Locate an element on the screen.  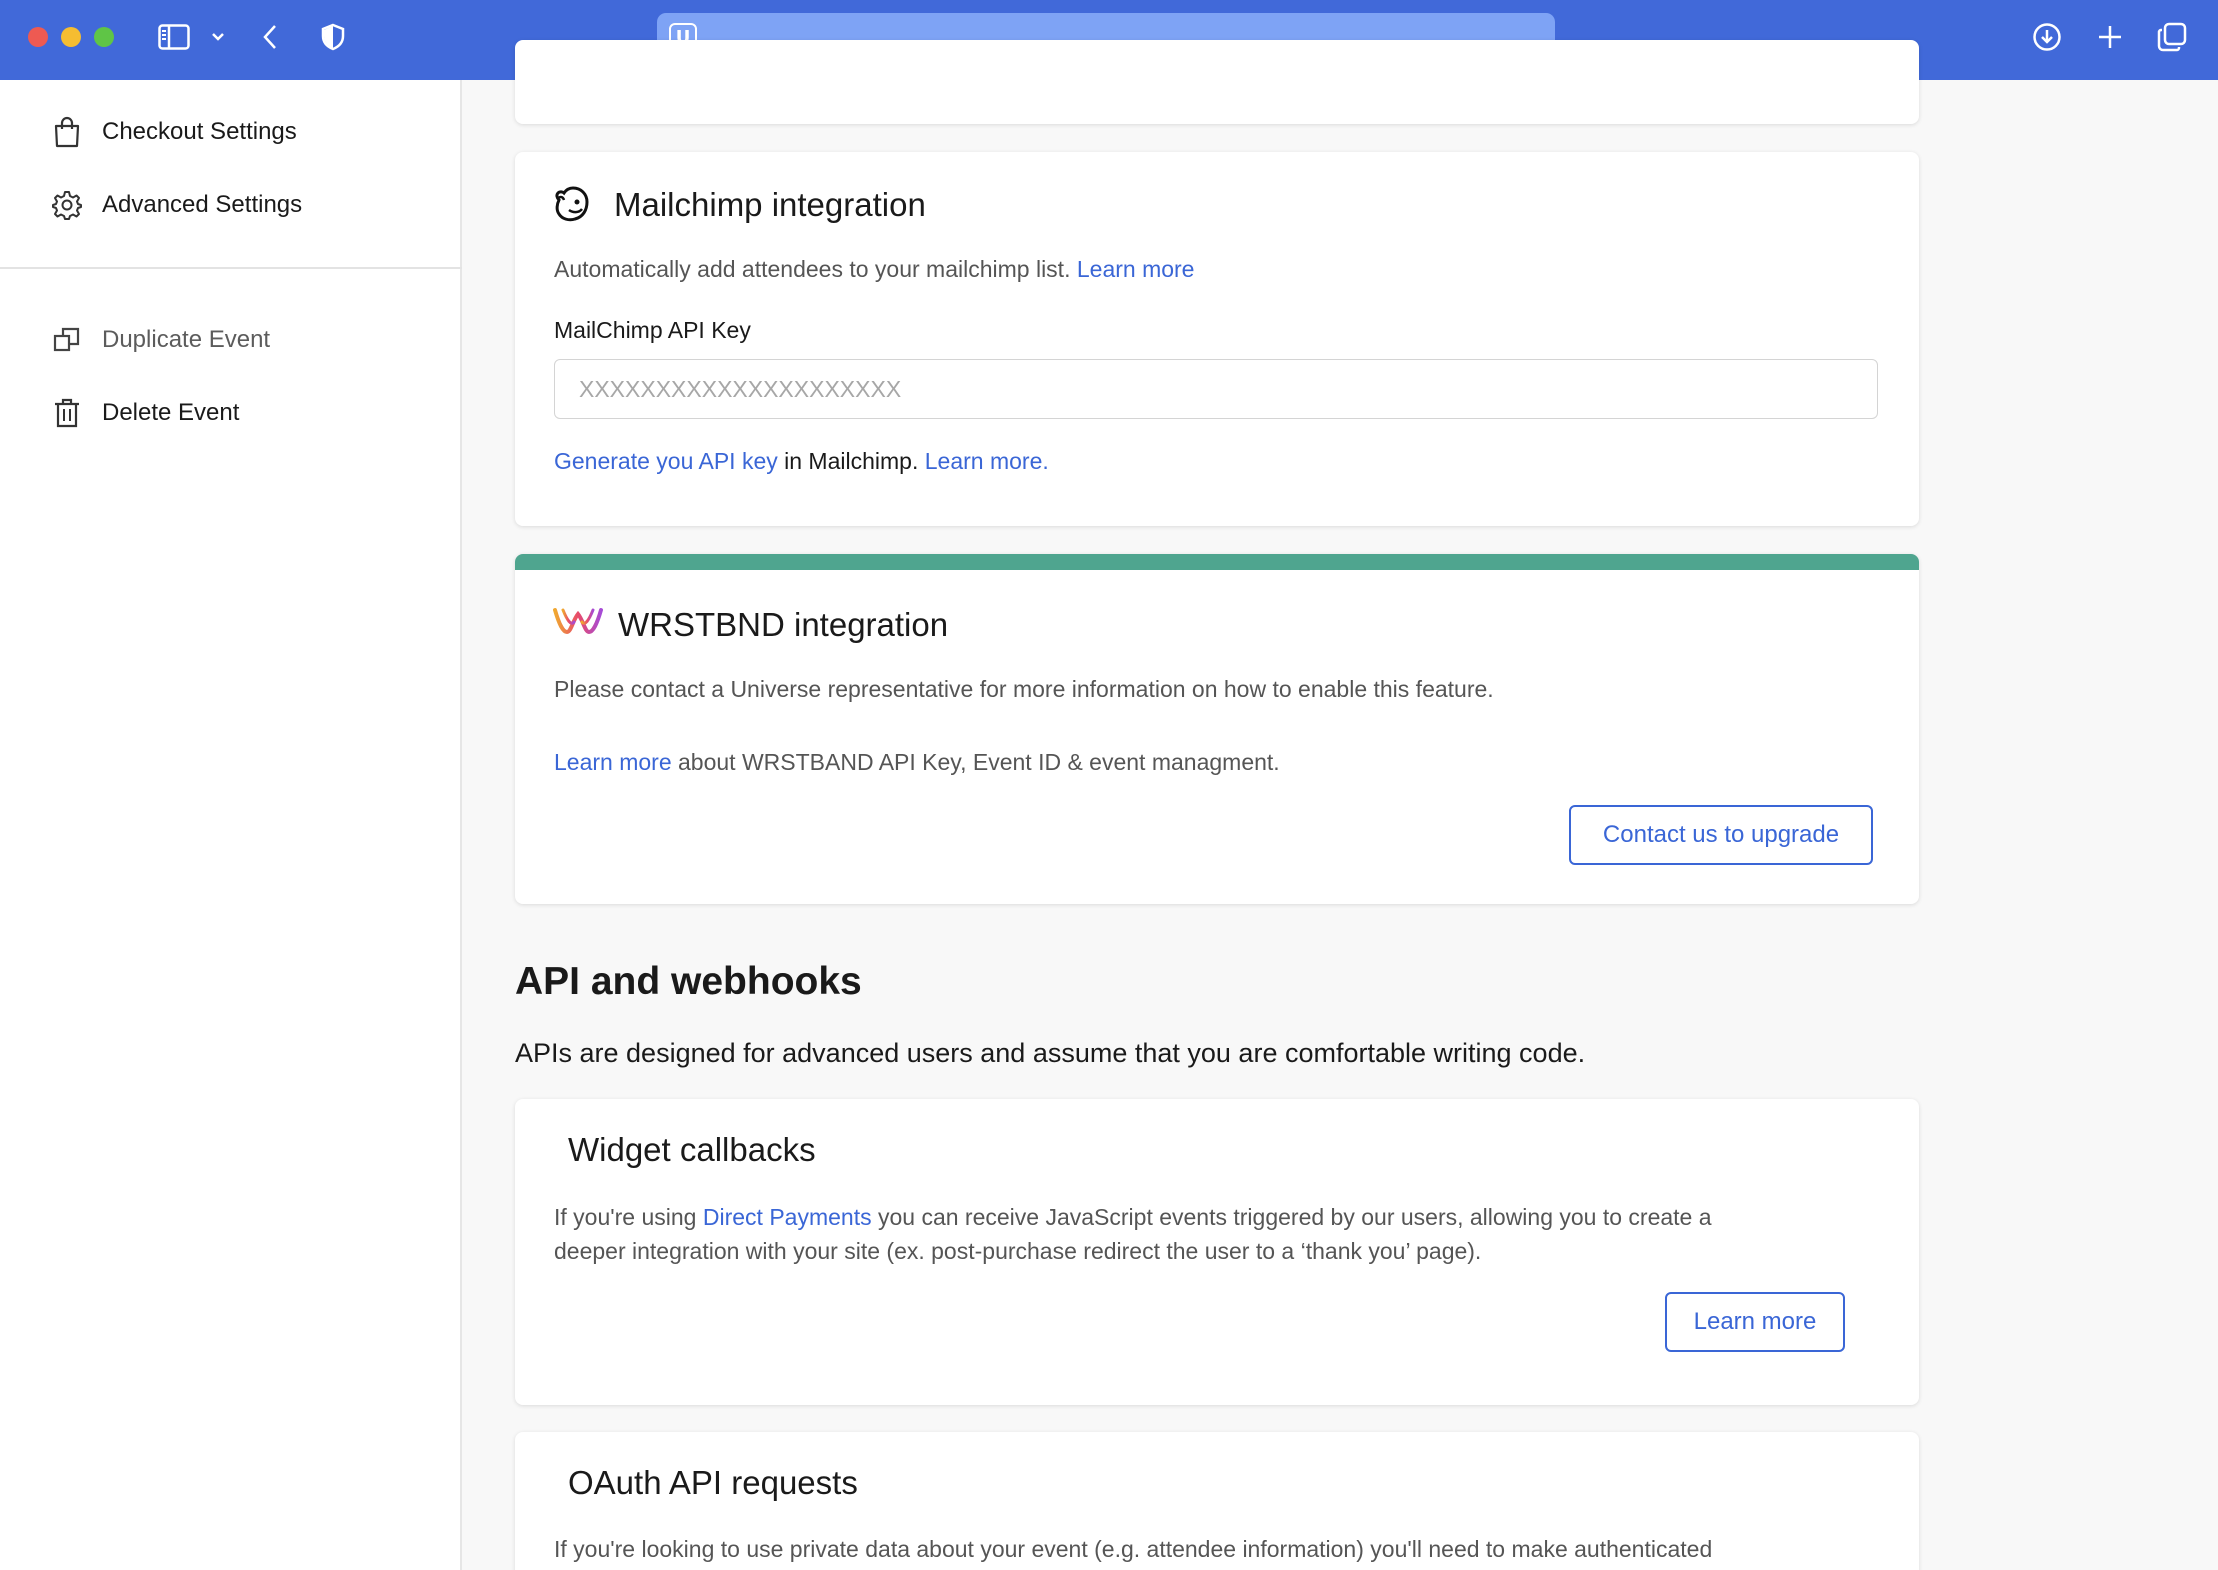
sidebar-divider is located at coordinates (231, 268).